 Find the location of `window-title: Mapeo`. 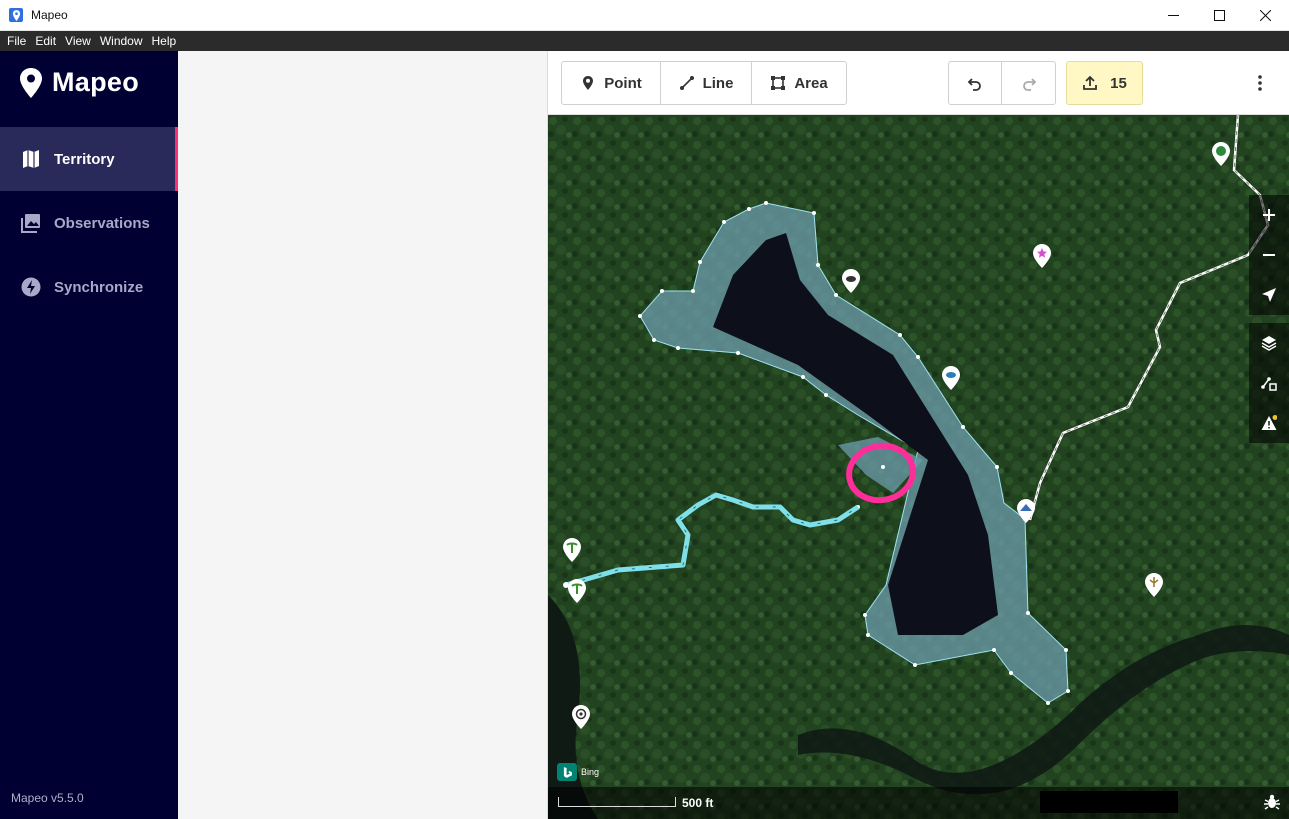

window-title: Mapeo is located at coordinates (49, 15).